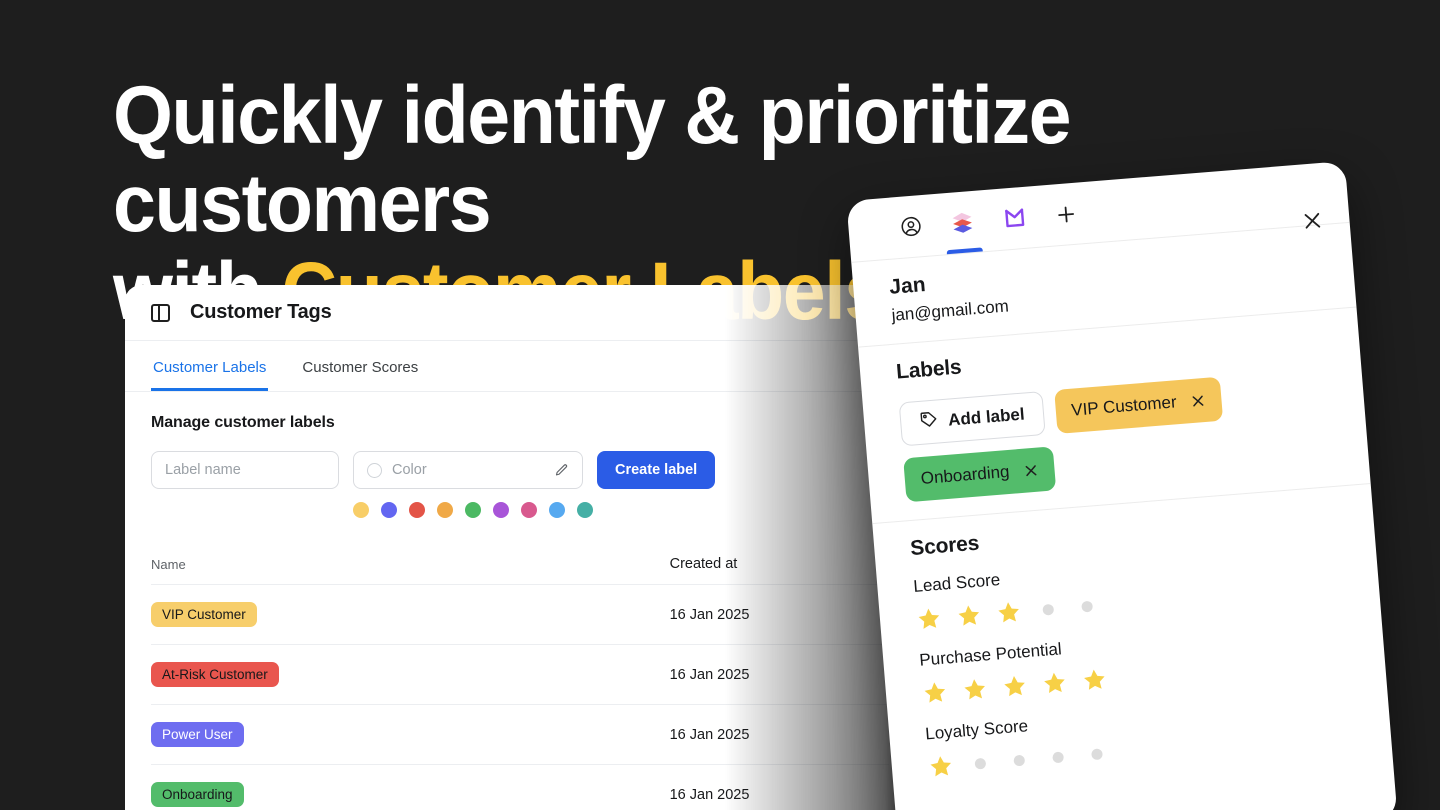 Image resolution: width=1440 pixels, height=810 pixels. I want to click on tab-customer-labels: Customer Labels, so click(210, 375).